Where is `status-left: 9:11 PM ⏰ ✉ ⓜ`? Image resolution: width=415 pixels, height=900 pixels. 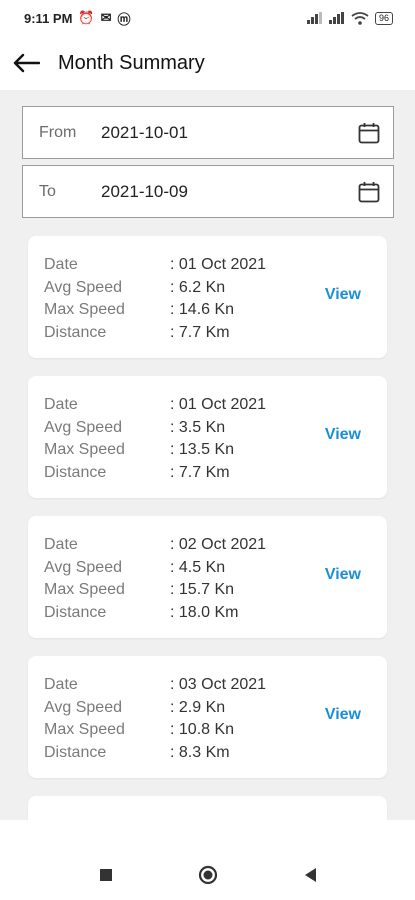
status-left: 9:11 PM ⏰ ✉ ⓜ is located at coordinates (77, 18).